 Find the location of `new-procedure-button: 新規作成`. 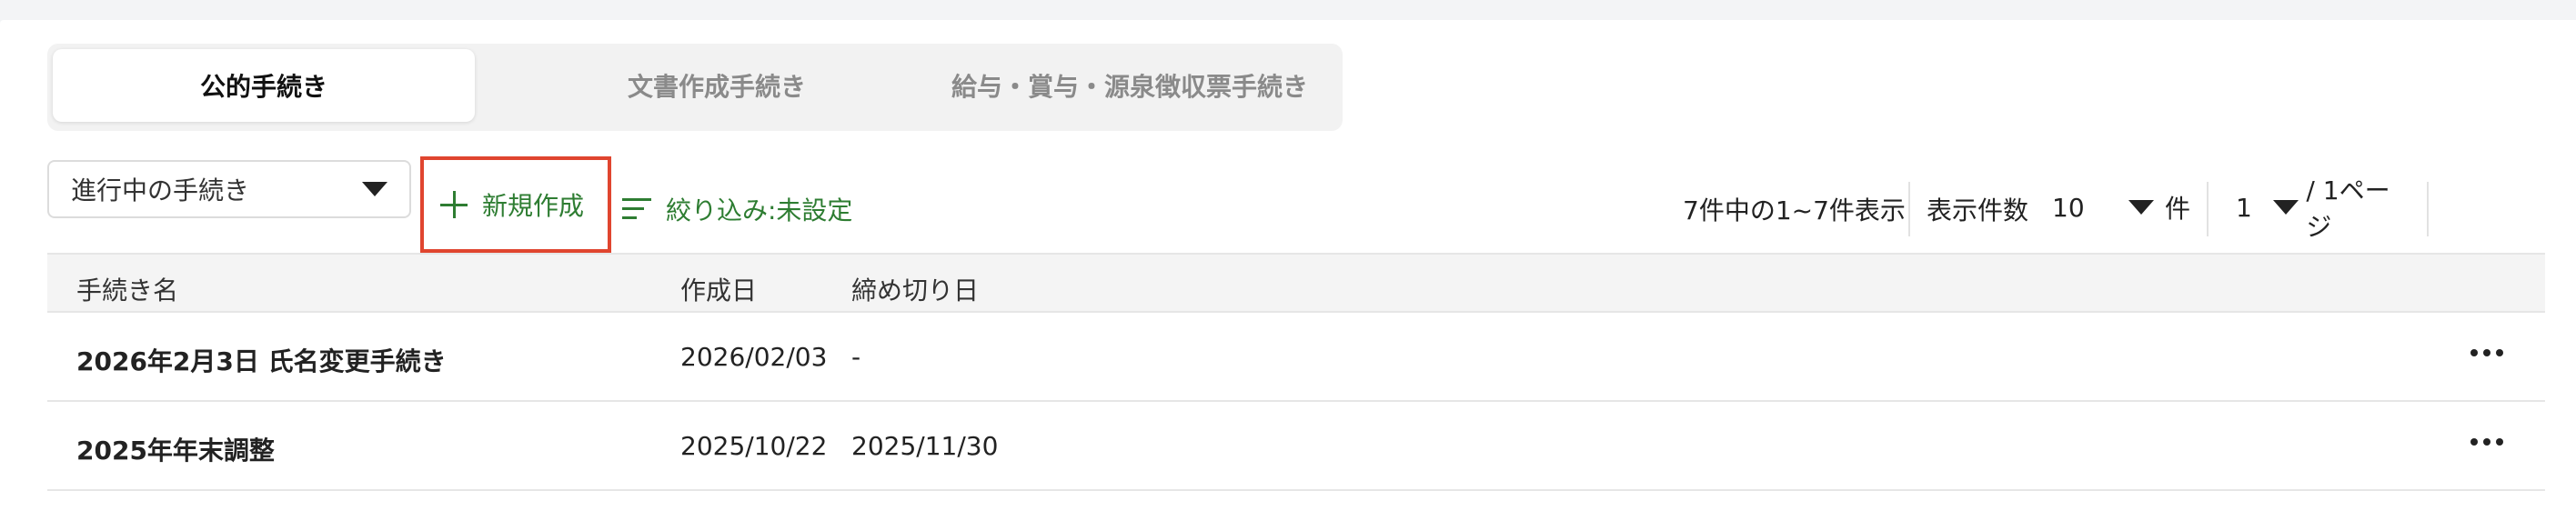

new-procedure-button: 新規作成 is located at coordinates (515, 204).